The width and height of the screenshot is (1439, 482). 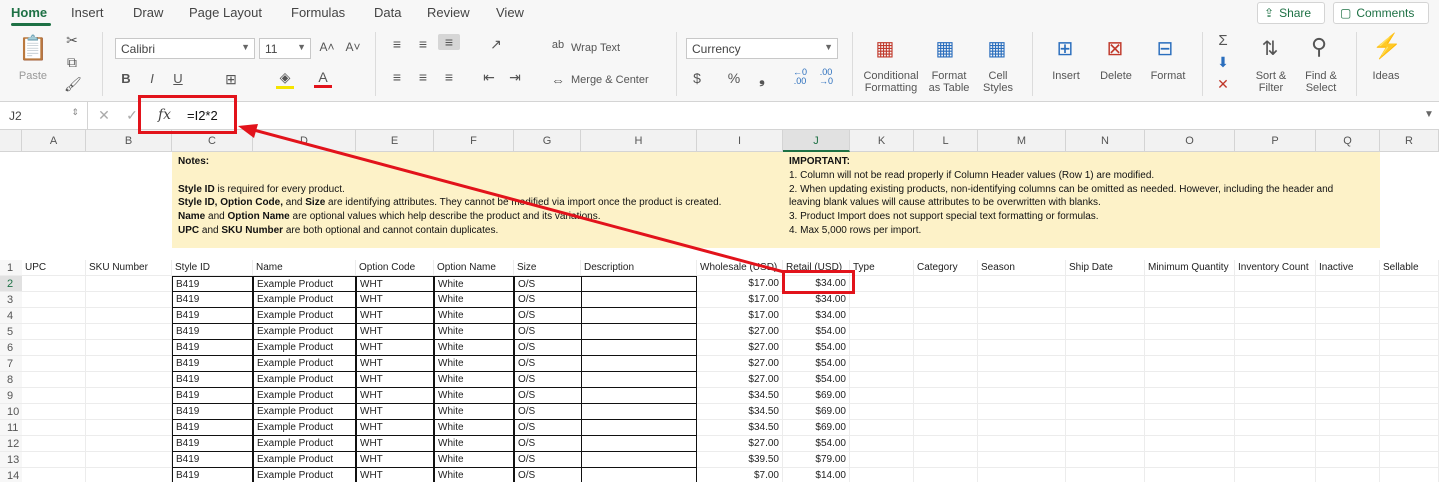 I want to click on header-cell: Name, so click(x=304, y=268).